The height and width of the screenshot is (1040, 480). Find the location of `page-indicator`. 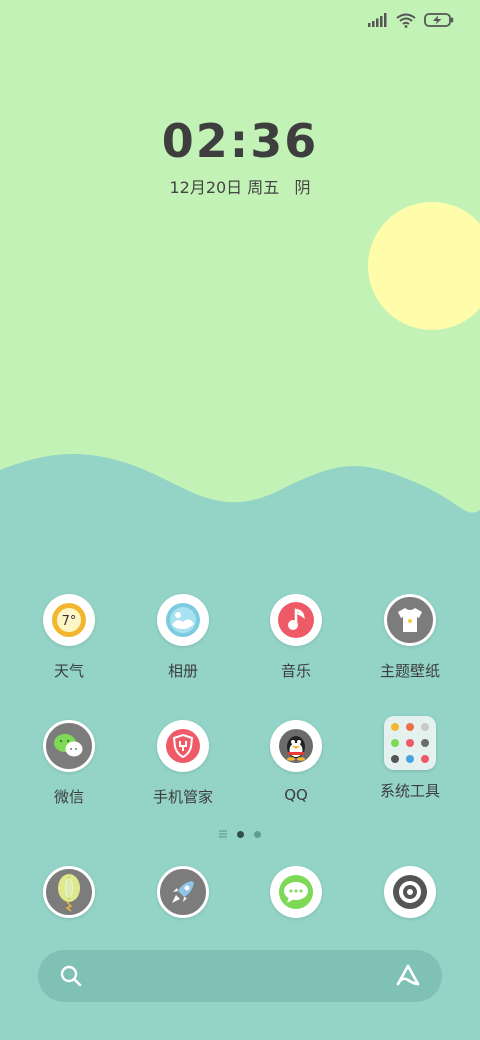

page-indicator is located at coordinates (240, 834).